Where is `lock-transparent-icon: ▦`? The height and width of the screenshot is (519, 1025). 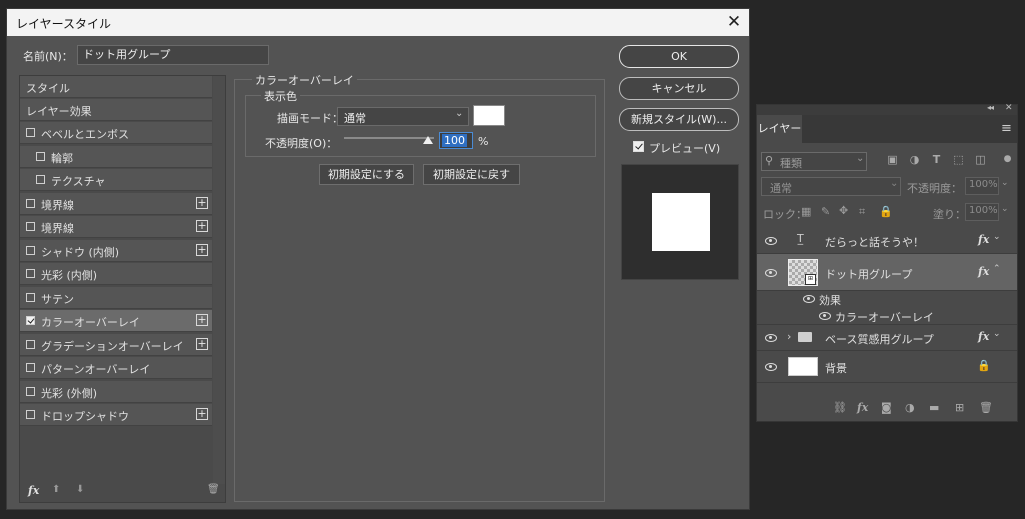 lock-transparent-icon: ▦ is located at coordinates (806, 211).